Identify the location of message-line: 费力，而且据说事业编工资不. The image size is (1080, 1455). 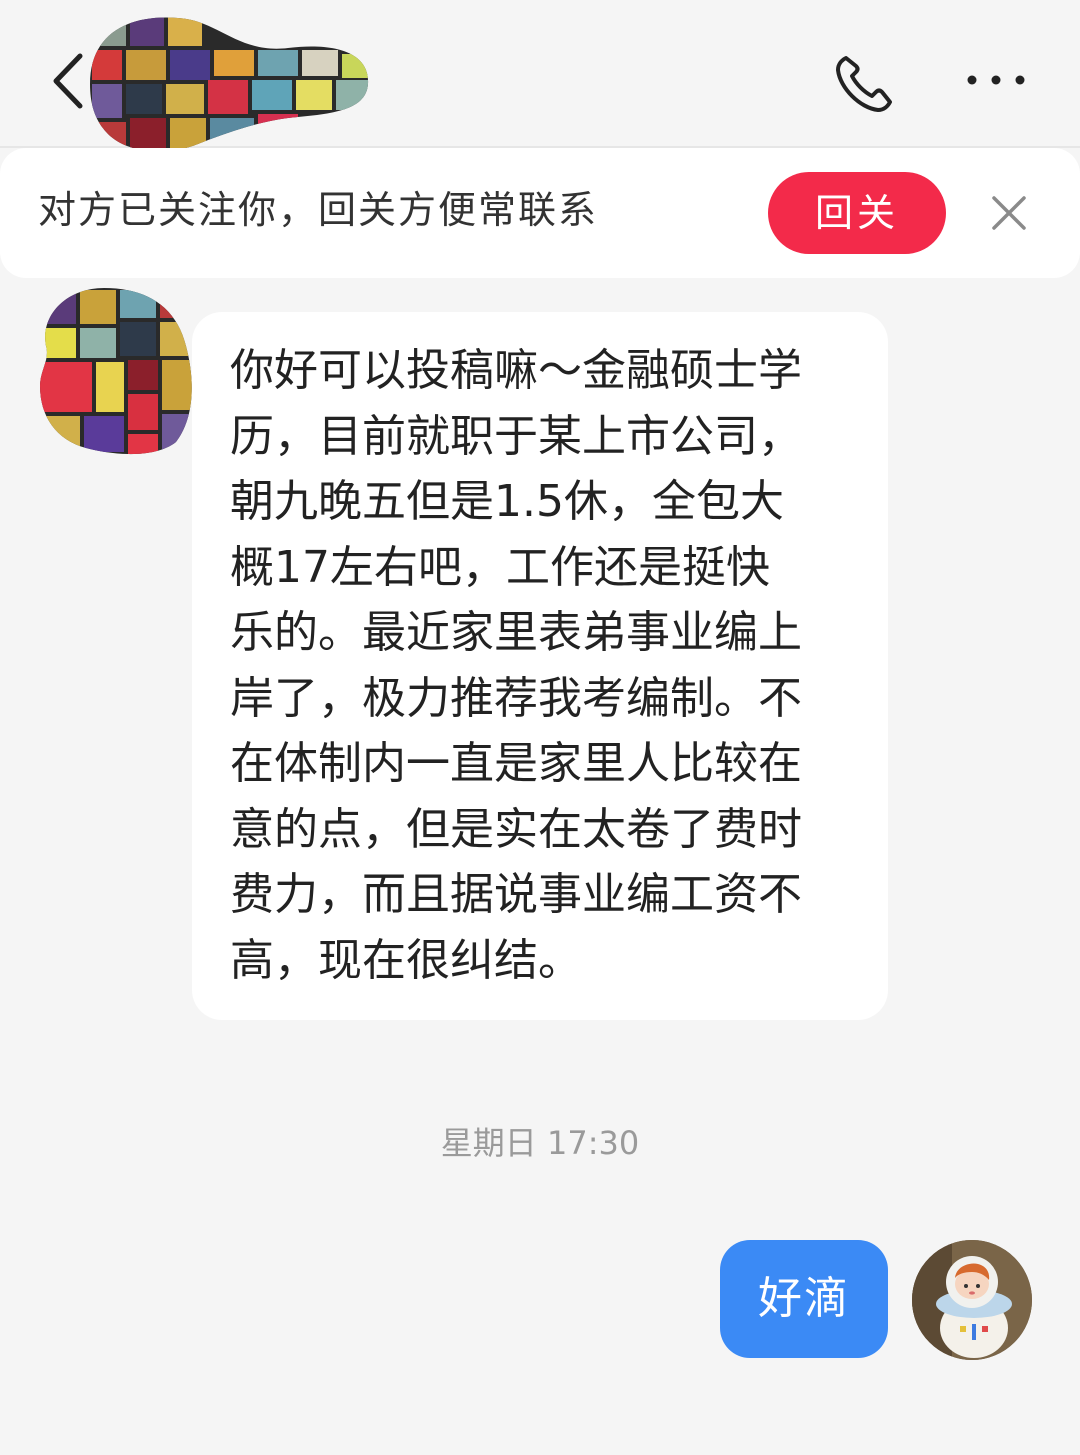
(516, 894).